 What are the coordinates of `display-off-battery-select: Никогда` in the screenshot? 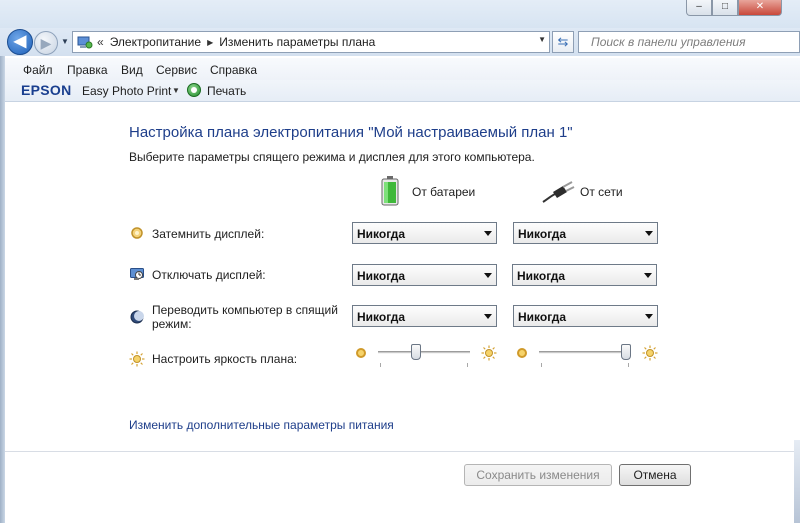 It's located at (424, 275).